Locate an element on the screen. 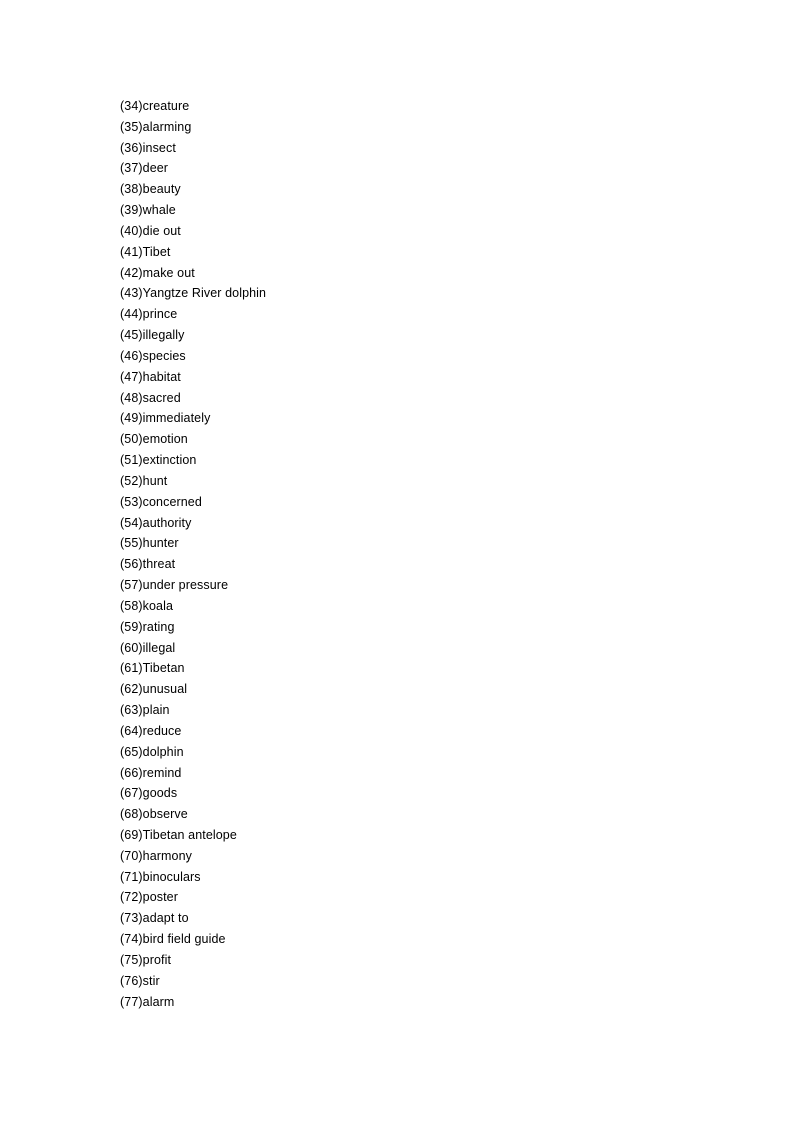 The width and height of the screenshot is (794, 1123). list-item: (43)Yangtze River dolphin is located at coordinates (193, 293).